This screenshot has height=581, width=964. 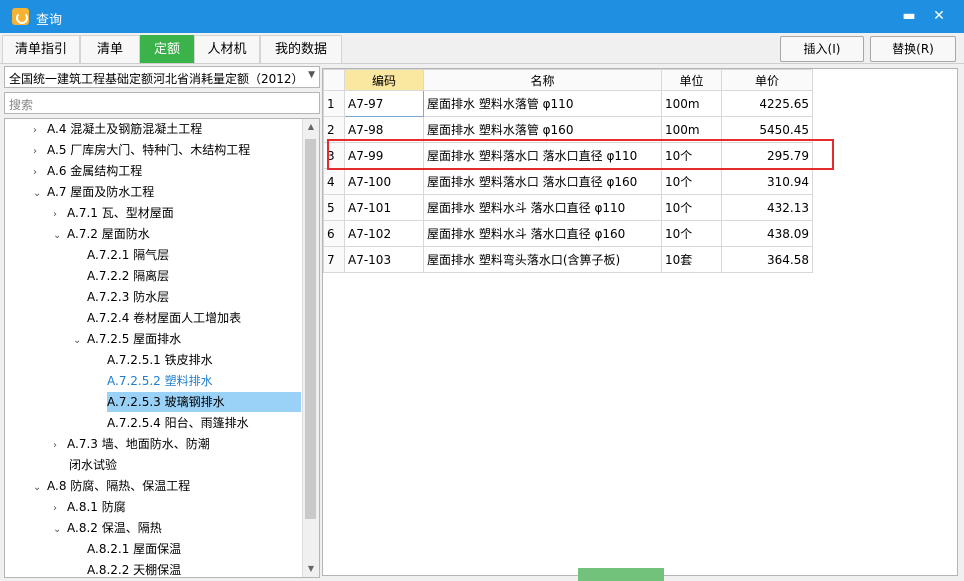 I want to click on tree-node-label: A.7.2.2 隔离层, so click(x=128, y=276).